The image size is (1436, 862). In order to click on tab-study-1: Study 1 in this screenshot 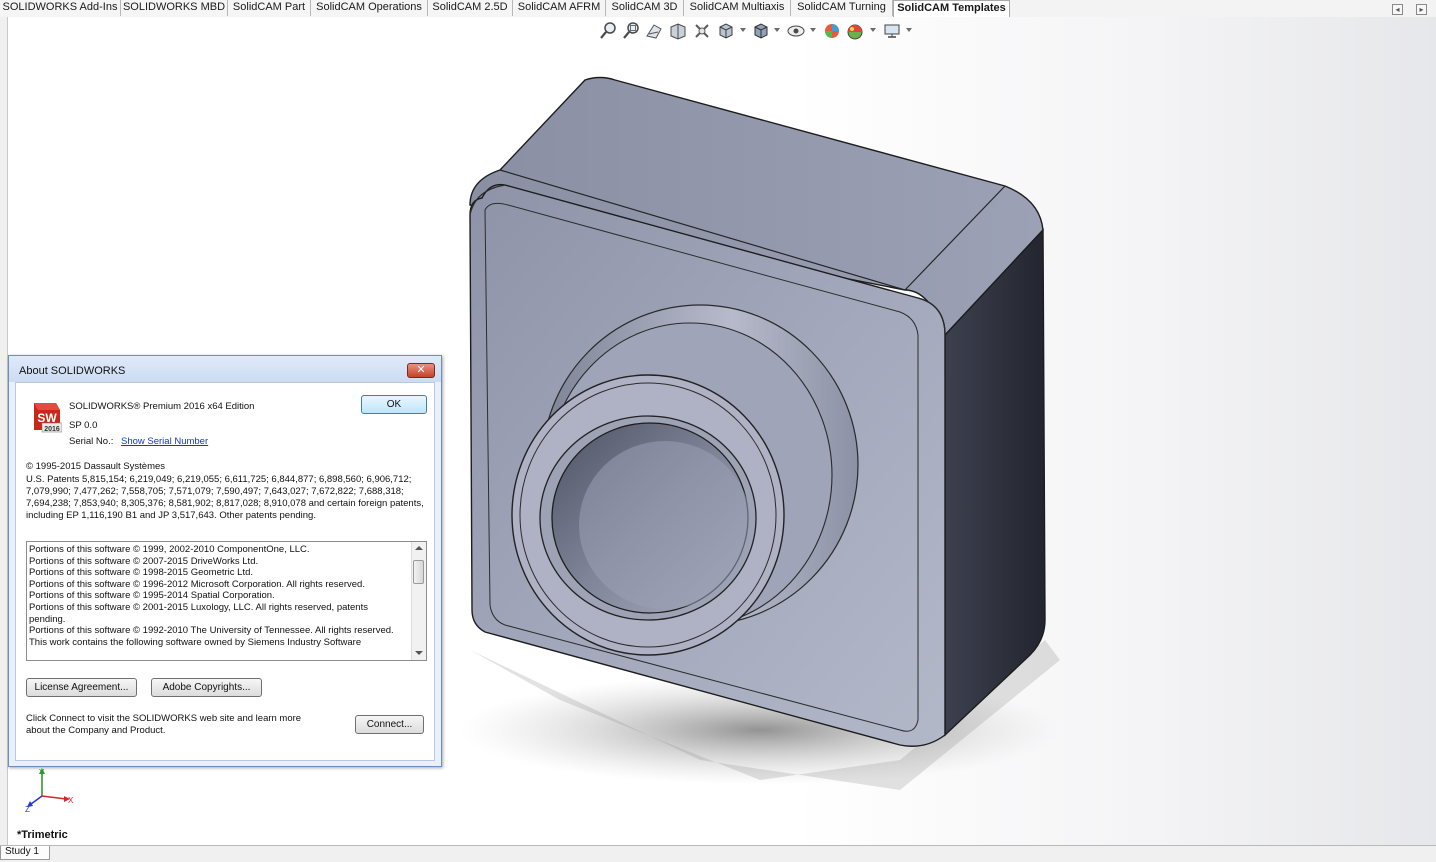, I will do `click(25, 853)`.